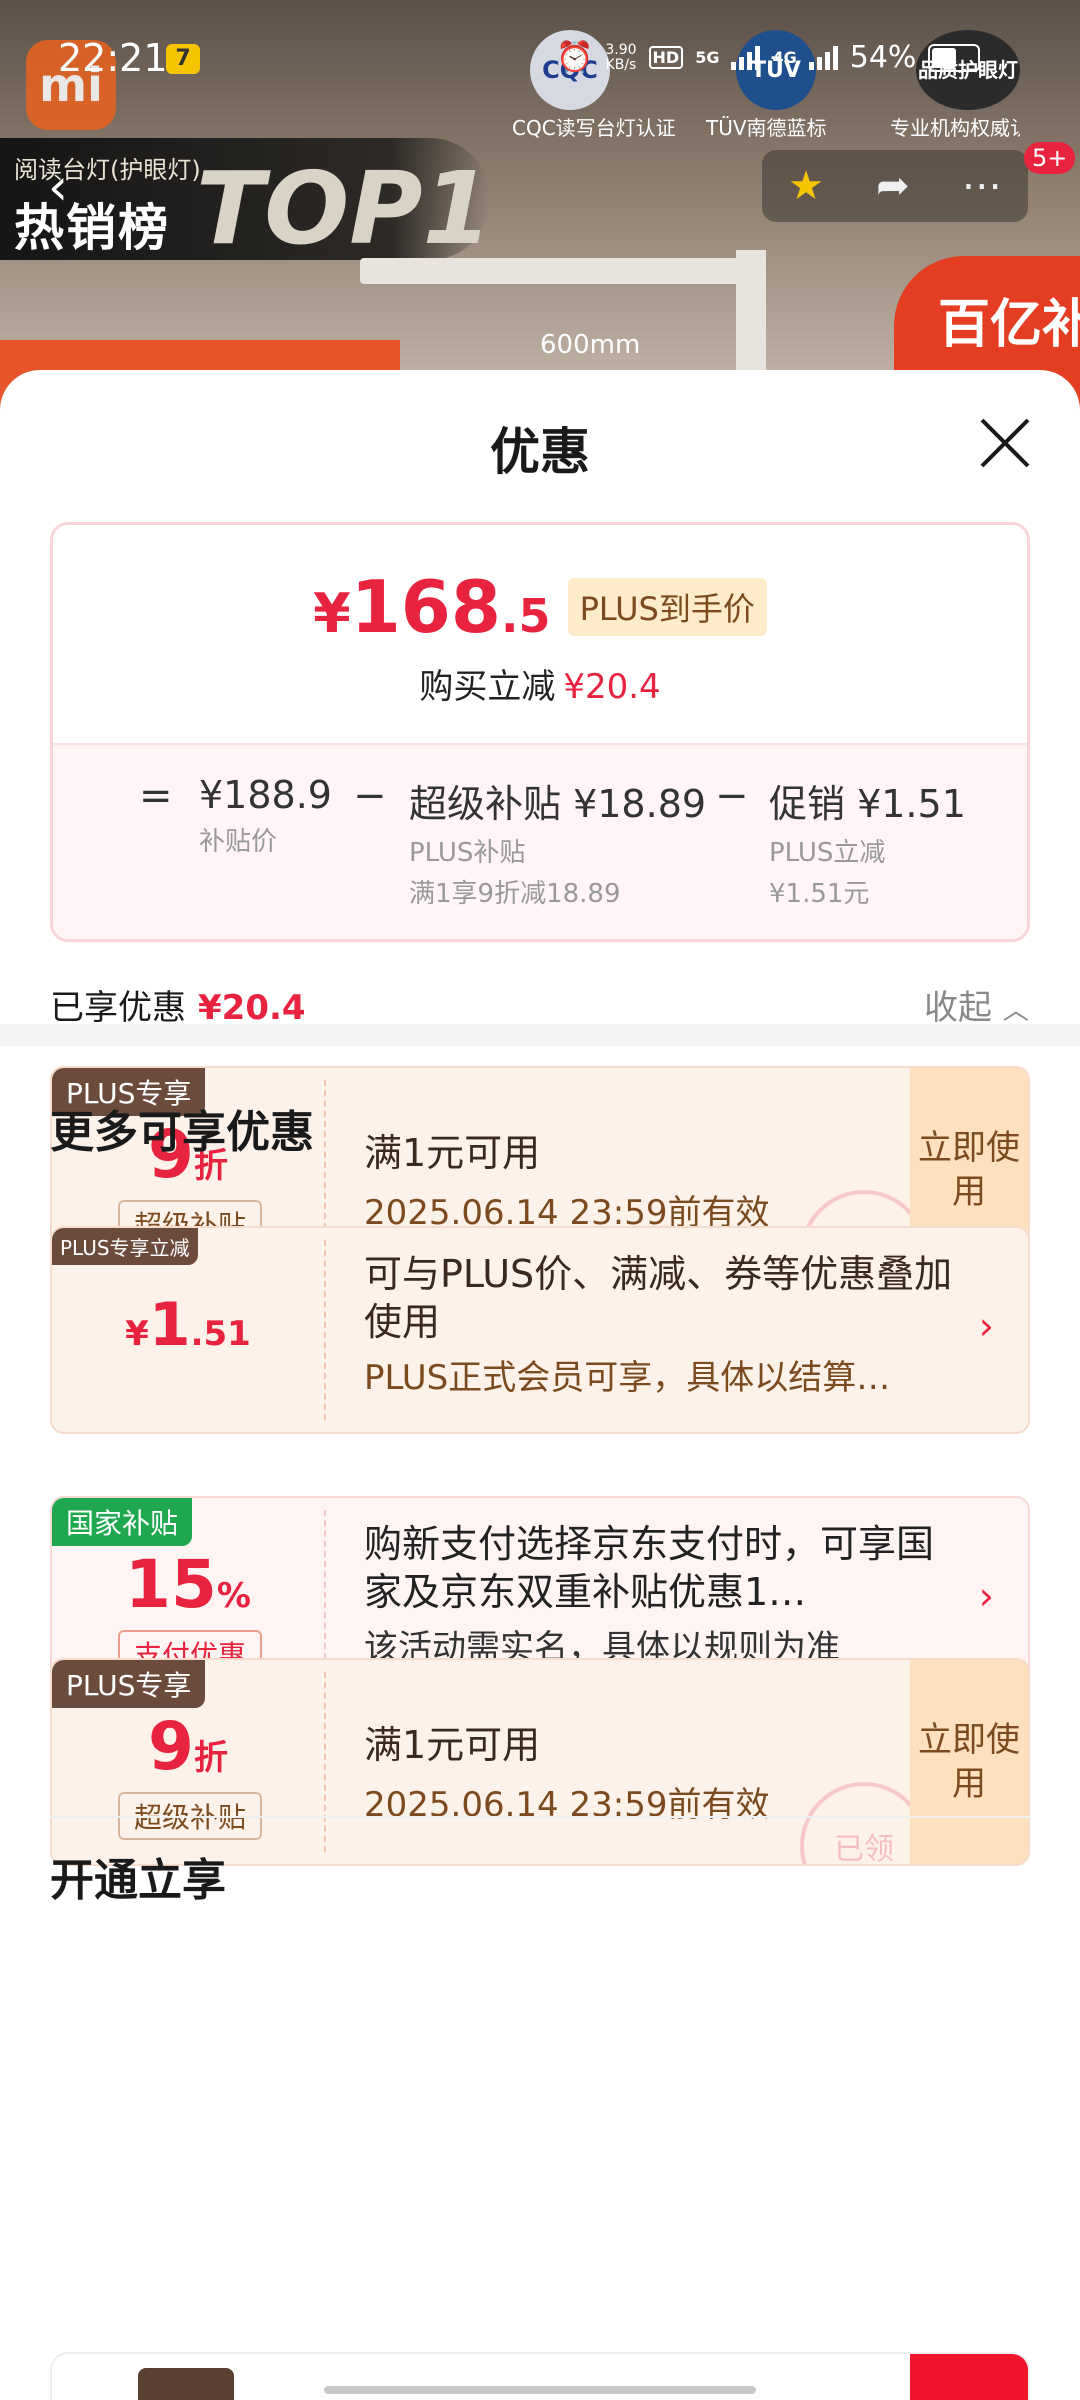 The height and width of the screenshot is (2400, 1080). What do you see at coordinates (188, 1746) in the screenshot?
I see `coupon-discount: 9折` at bounding box center [188, 1746].